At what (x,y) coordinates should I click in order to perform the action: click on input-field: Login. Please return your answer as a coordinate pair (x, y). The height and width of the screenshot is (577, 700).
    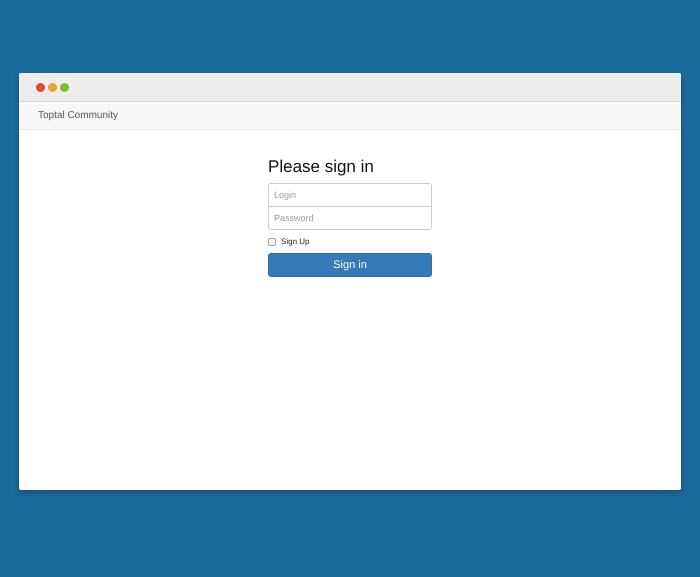
    Looking at the image, I should click on (350, 195).